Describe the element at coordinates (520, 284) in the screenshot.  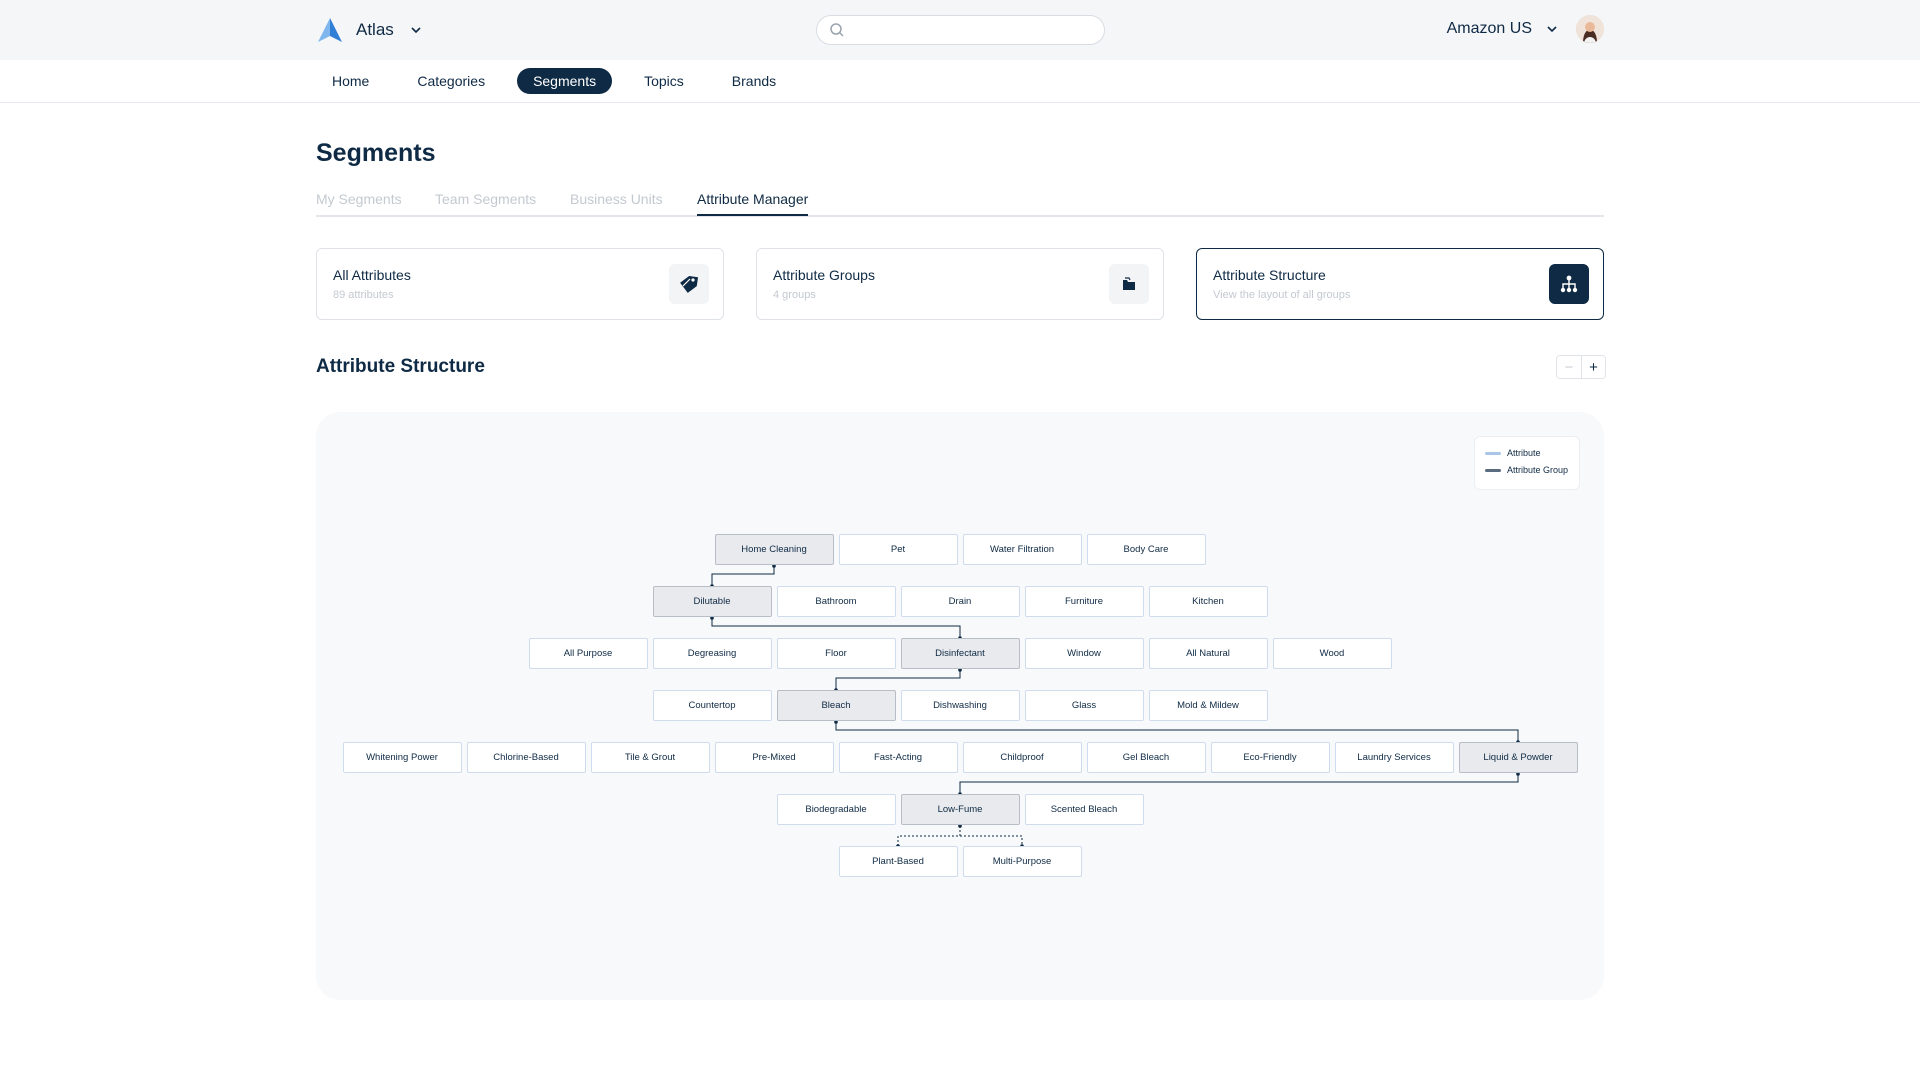
I see `all-attributes-card: All Attributes 89 attributes` at that location.